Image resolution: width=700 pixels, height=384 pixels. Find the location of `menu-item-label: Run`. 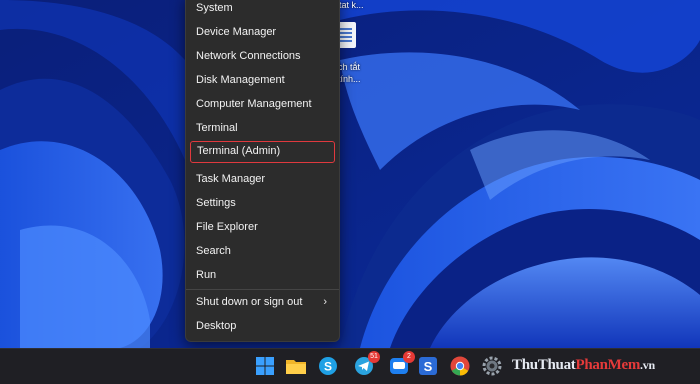

menu-item-label: Run is located at coordinates (206, 275).